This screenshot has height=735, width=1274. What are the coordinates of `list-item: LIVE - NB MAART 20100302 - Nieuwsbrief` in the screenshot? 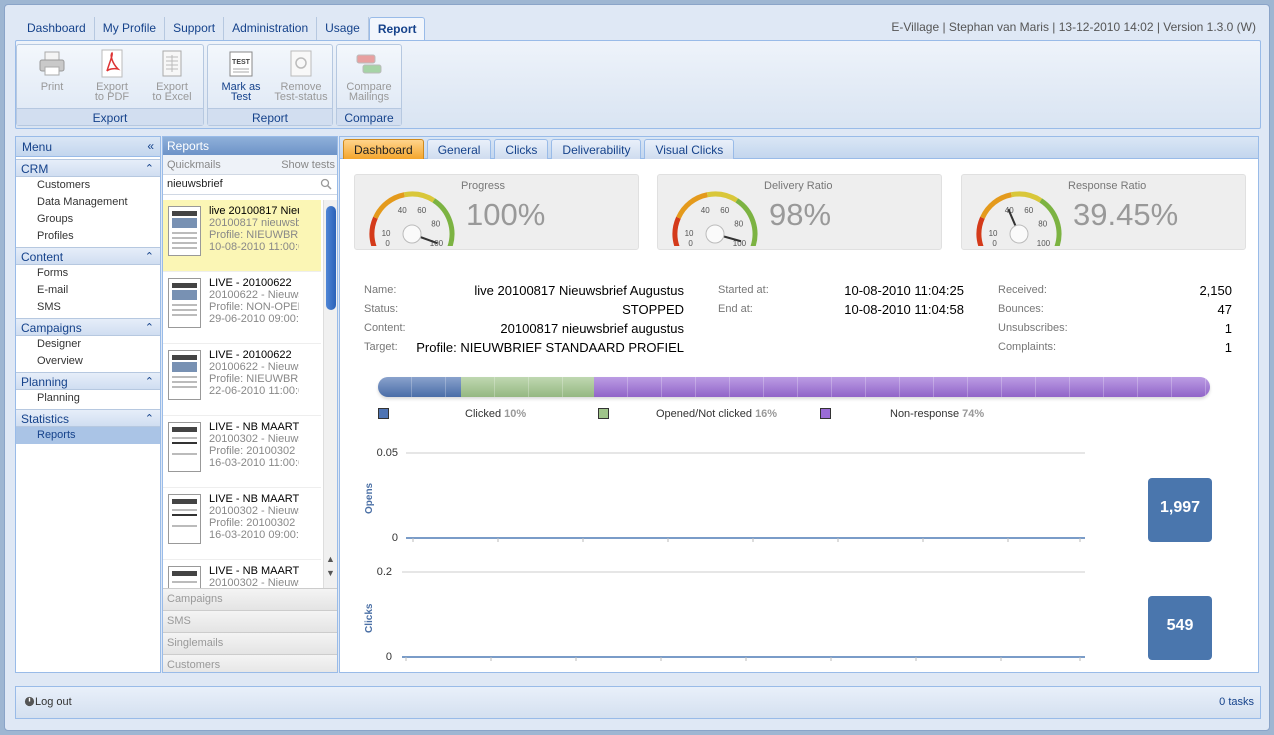 It's located at (242, 574).